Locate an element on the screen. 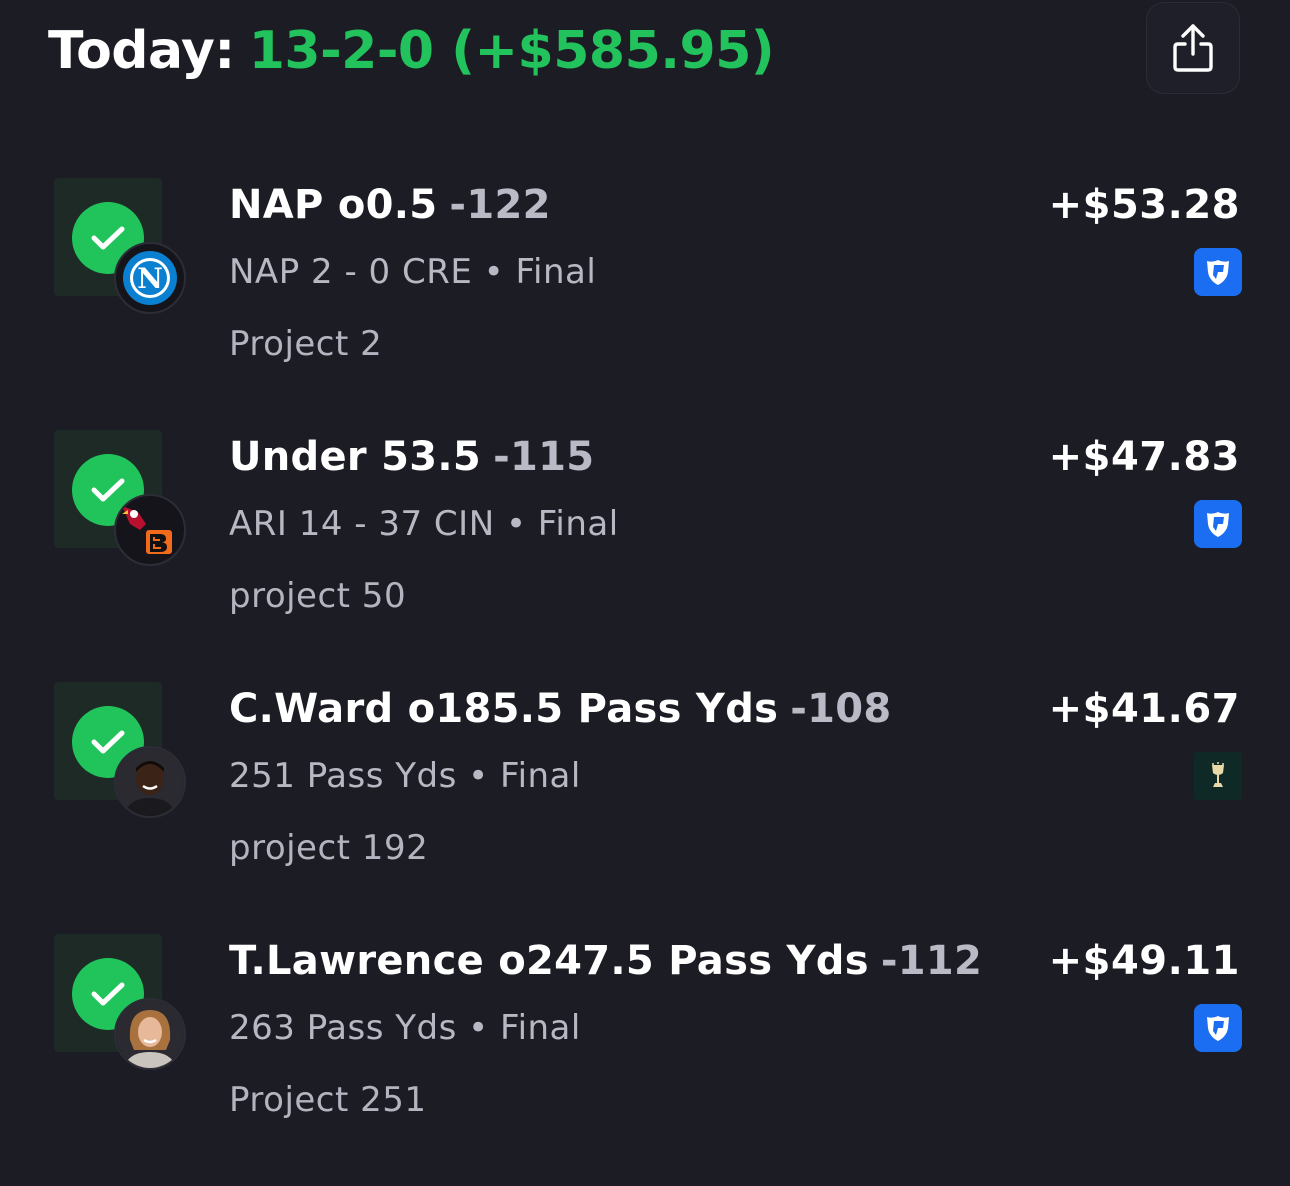 The width and height of the screenshot is (1290, 1186). summary-label: Today: is located at coordinates (141, 51).